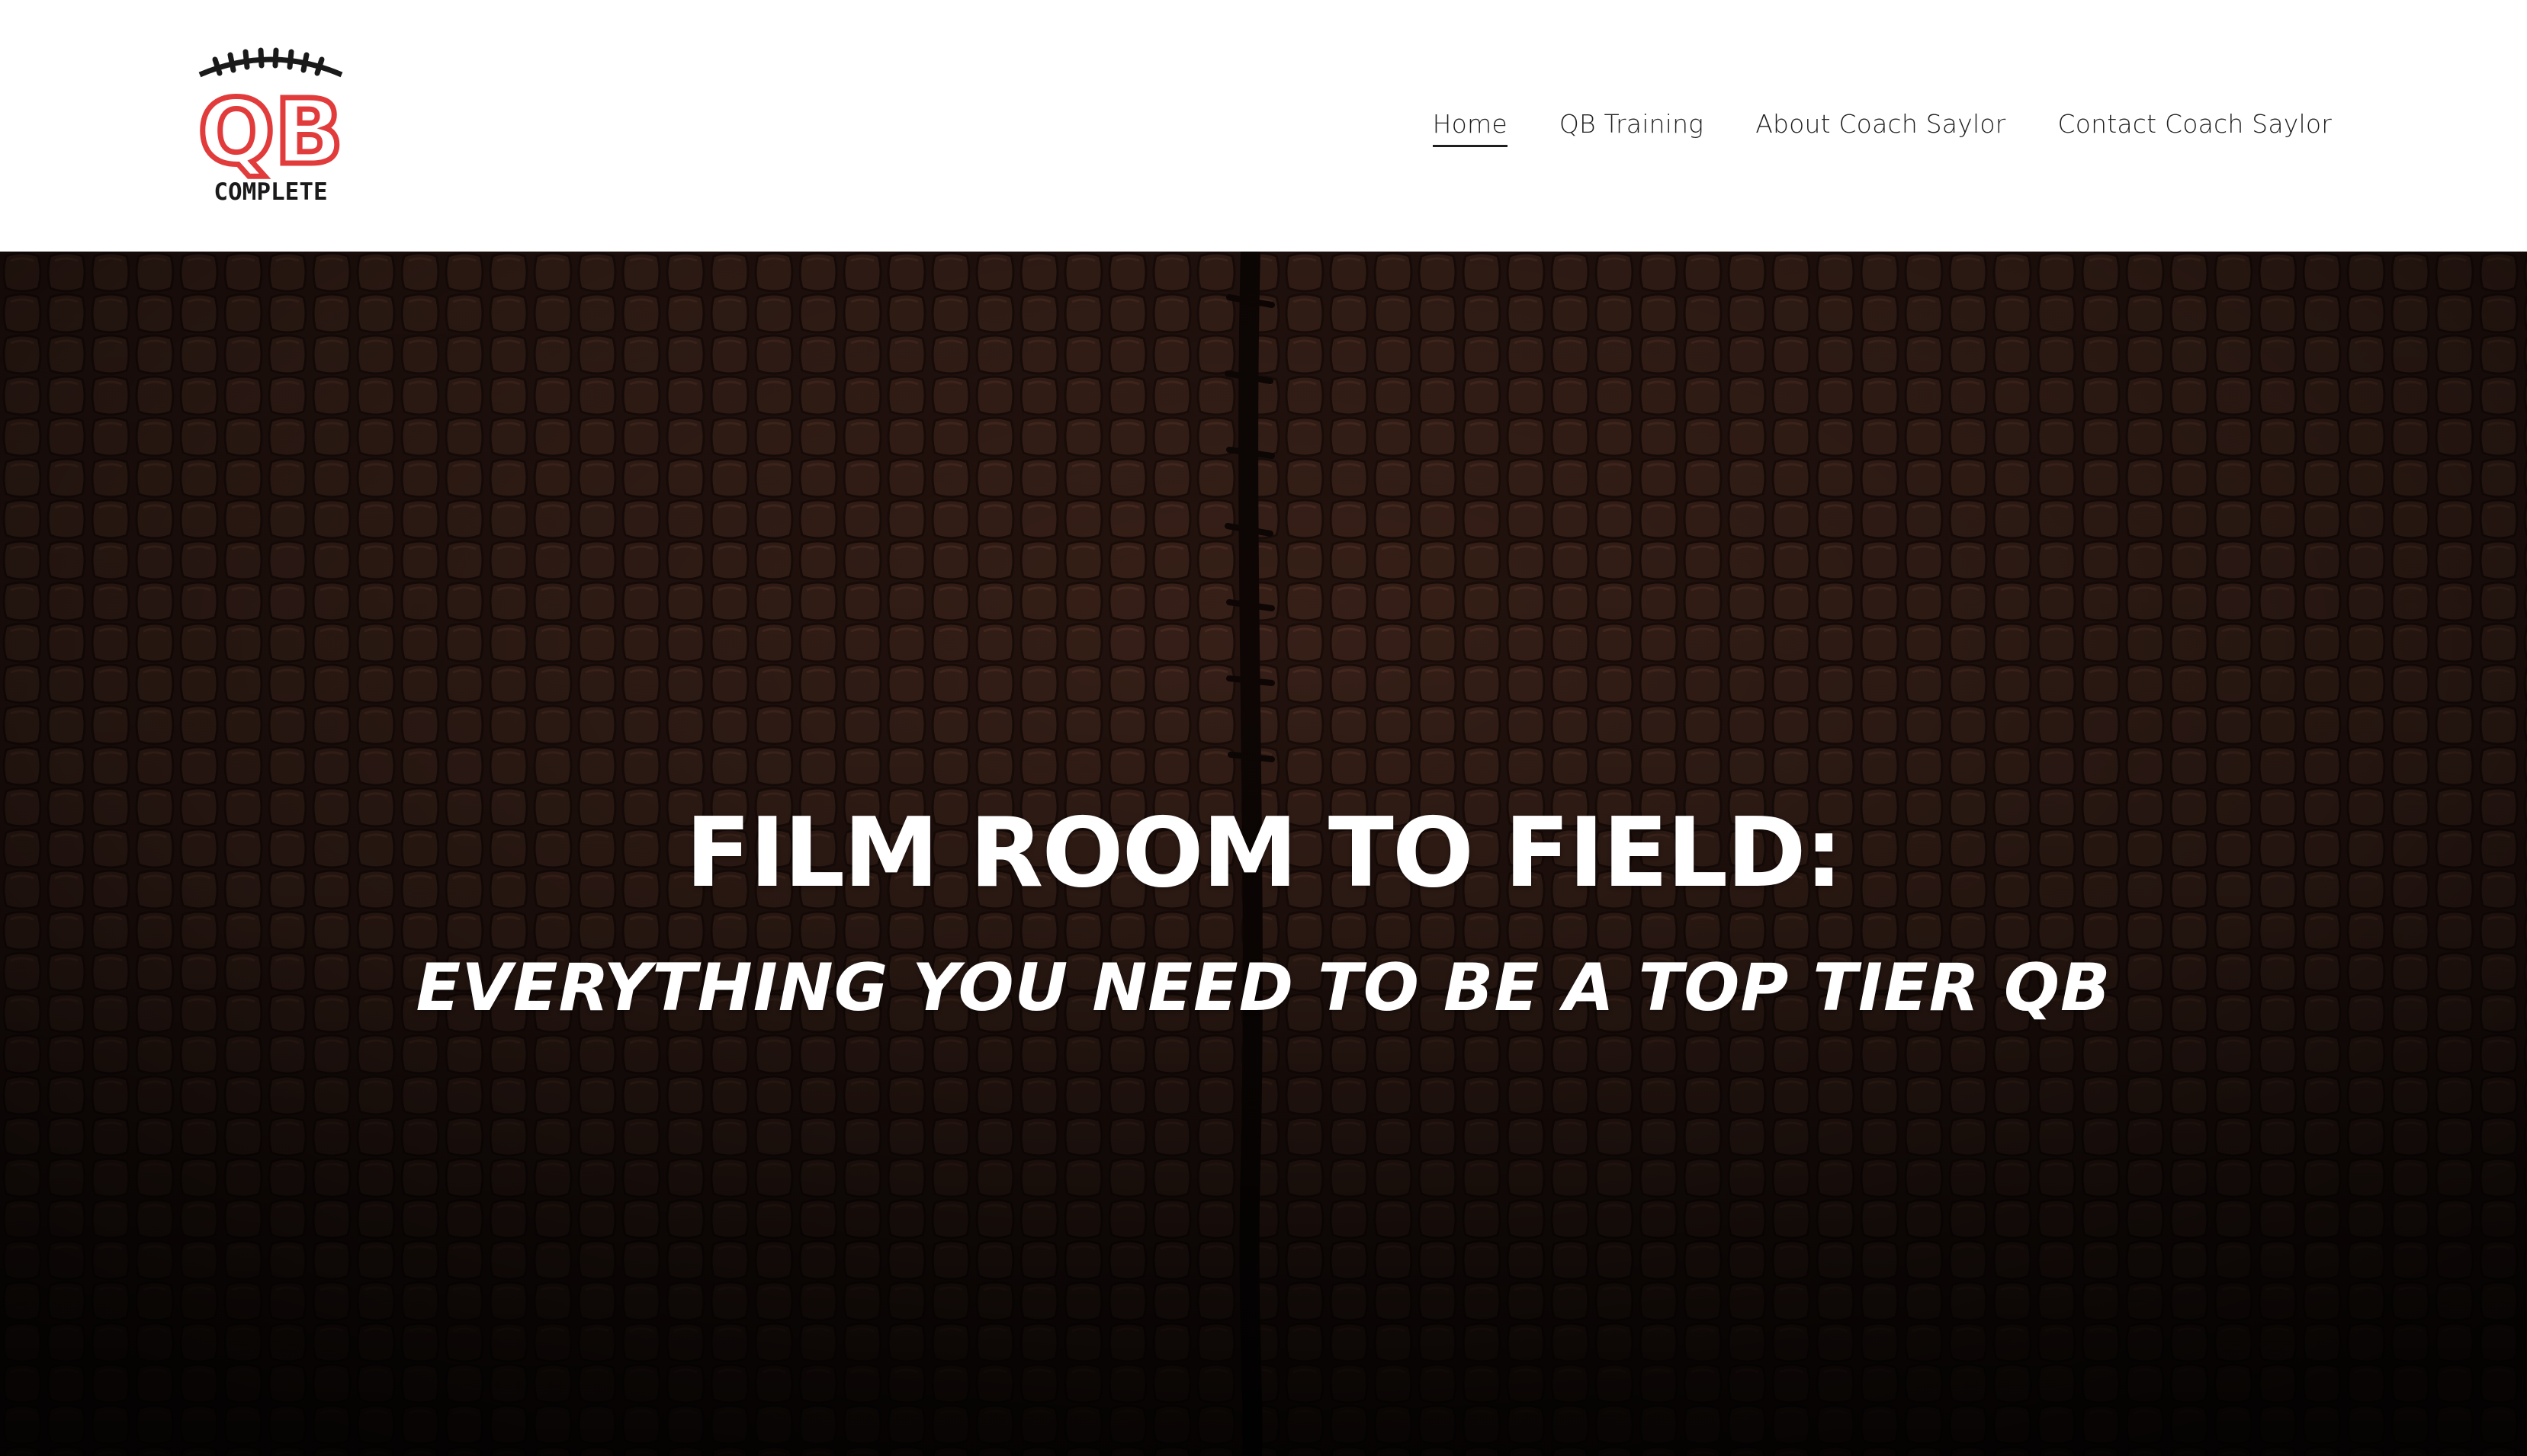 The width and height of the screenshot is (2527, 1456). What do you see at coordinates (1880, 124) in the screenshot?
I see `nav-item-about-coach-saylor: About Coach Saylor` at bounding box center [1880, 124].